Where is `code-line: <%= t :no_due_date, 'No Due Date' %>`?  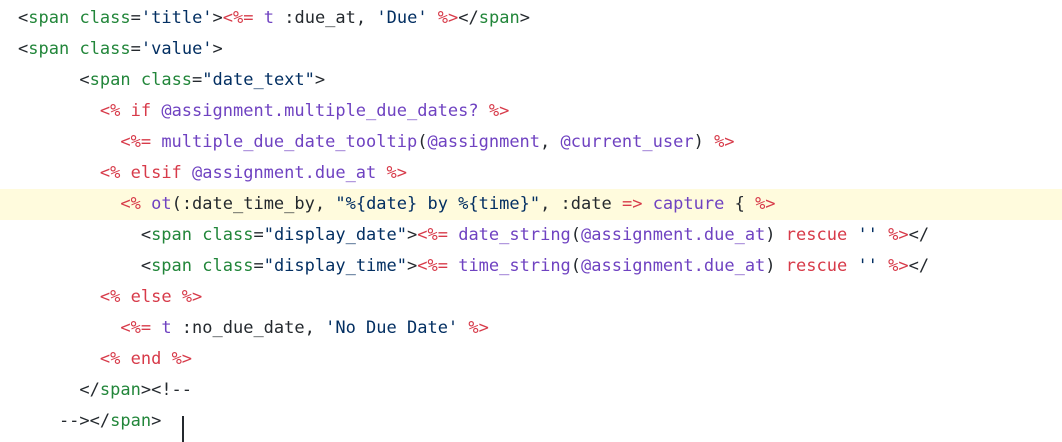
code-line: <%= t :no_due_date, 'No Due Date' %> is located at coordinates (531, 328).